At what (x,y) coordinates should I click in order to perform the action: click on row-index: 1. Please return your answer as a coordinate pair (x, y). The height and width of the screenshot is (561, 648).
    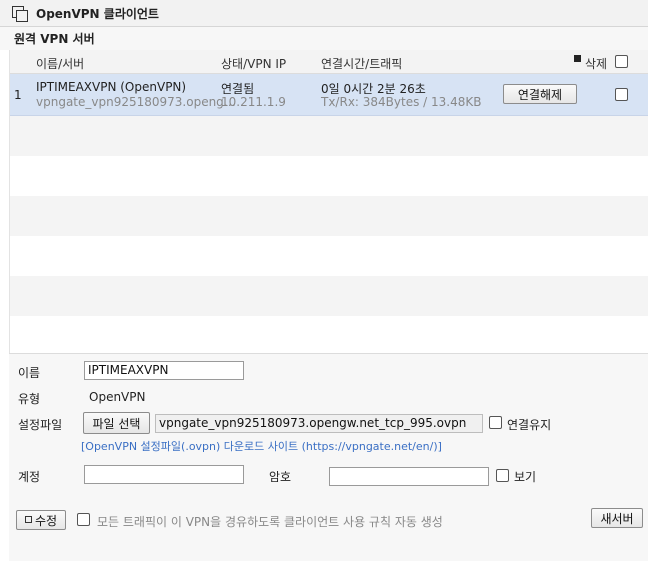
    Looking at the image, I should click on (18, 95).